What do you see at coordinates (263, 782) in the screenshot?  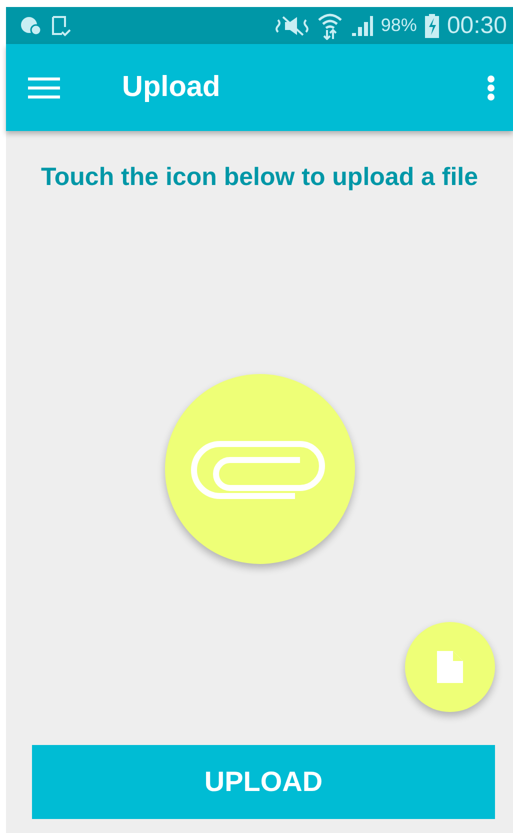 I see `upload-button: UPLOAD` at bounding box center [263, 782].